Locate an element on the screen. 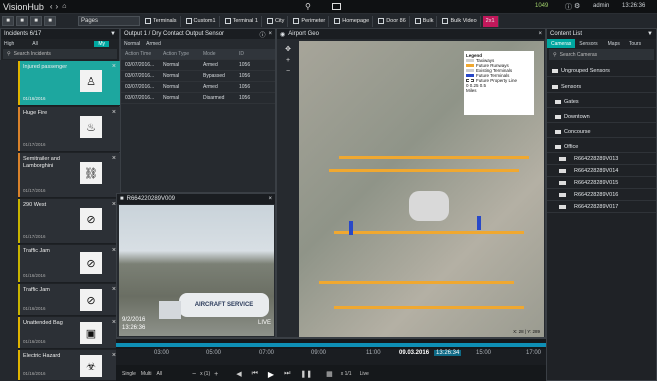 The width and height of the screenshot is (657, 381). priority-filter: High is located at coordinates (9, 44).